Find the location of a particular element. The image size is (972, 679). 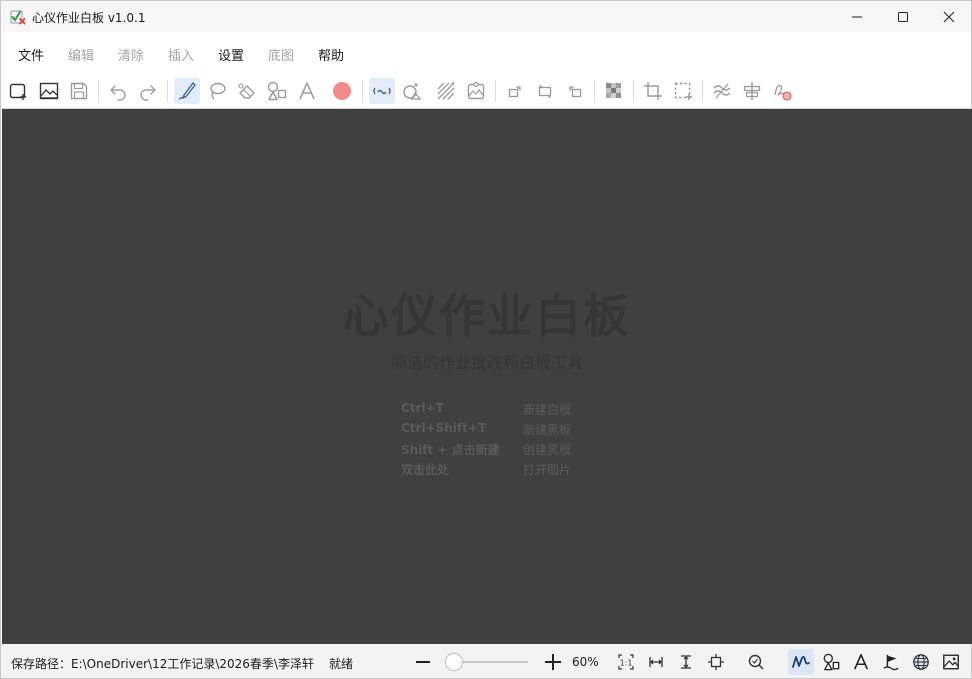

shapes-mode-button is located at coordinates (831, 662).